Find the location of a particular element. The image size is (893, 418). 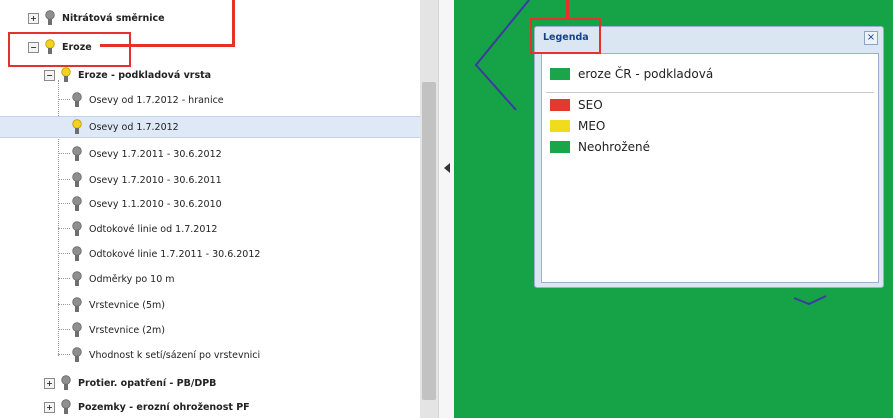

tree-item: + Protier. opatření - PB/DPB is located at coordinates (130, 383).